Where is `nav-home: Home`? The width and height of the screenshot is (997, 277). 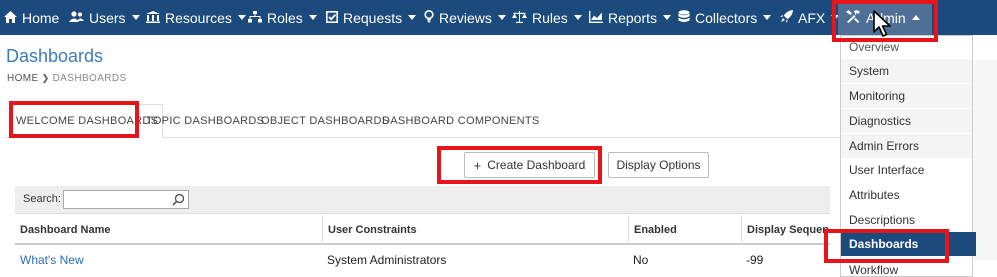
nav-home: Home is located at coordinates (31, 17).